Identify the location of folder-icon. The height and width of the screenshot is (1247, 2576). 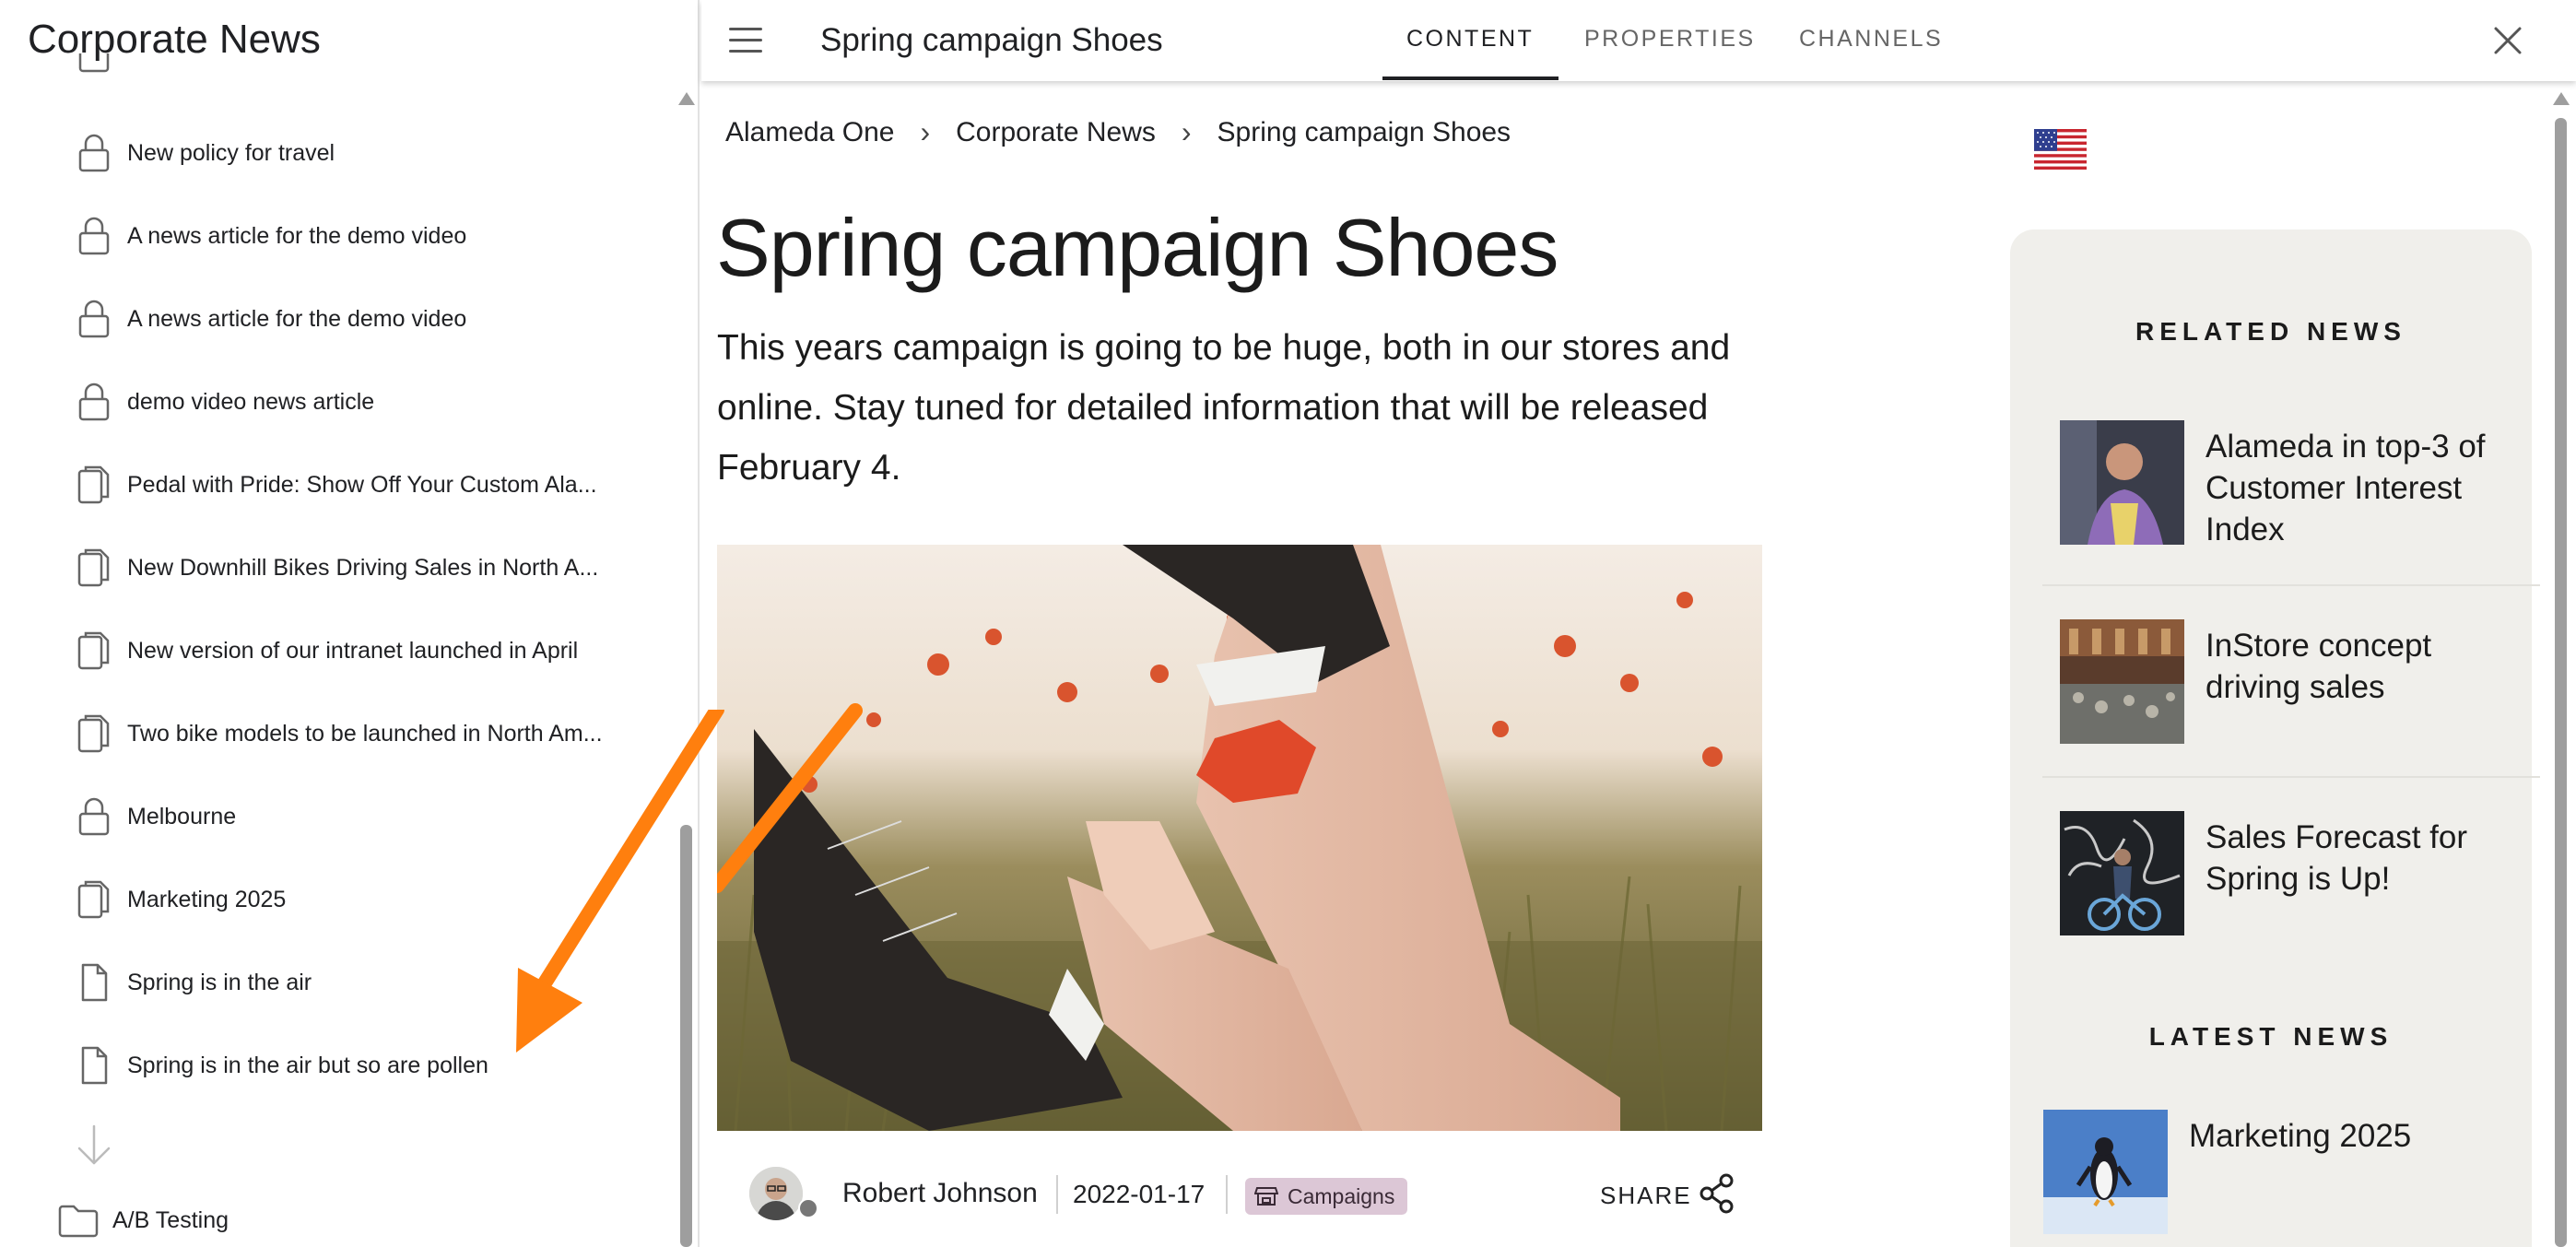
(79, 1221).